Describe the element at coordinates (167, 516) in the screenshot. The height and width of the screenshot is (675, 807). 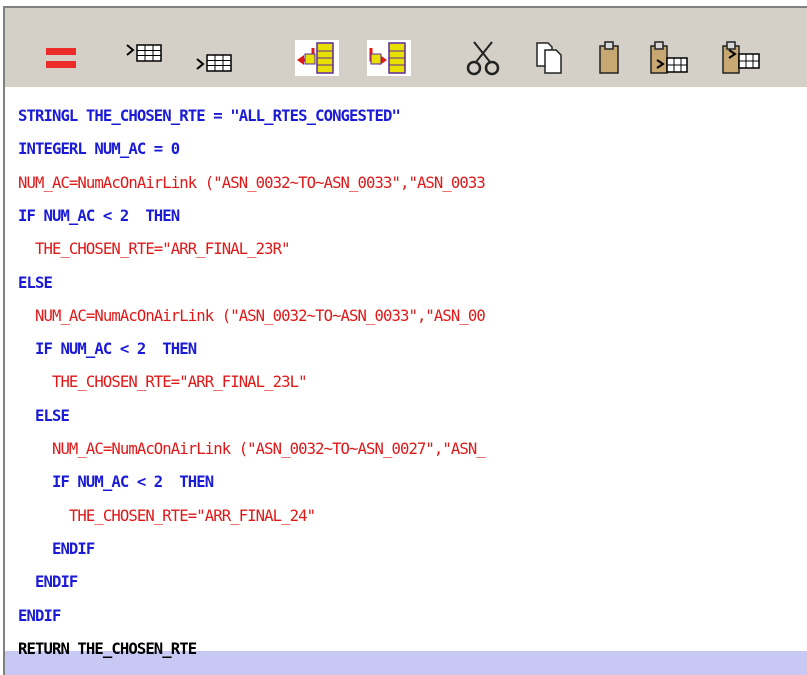
I see `code-line: THE_CHOSEN_RTE="ARR_FINAL_24"` at that location.